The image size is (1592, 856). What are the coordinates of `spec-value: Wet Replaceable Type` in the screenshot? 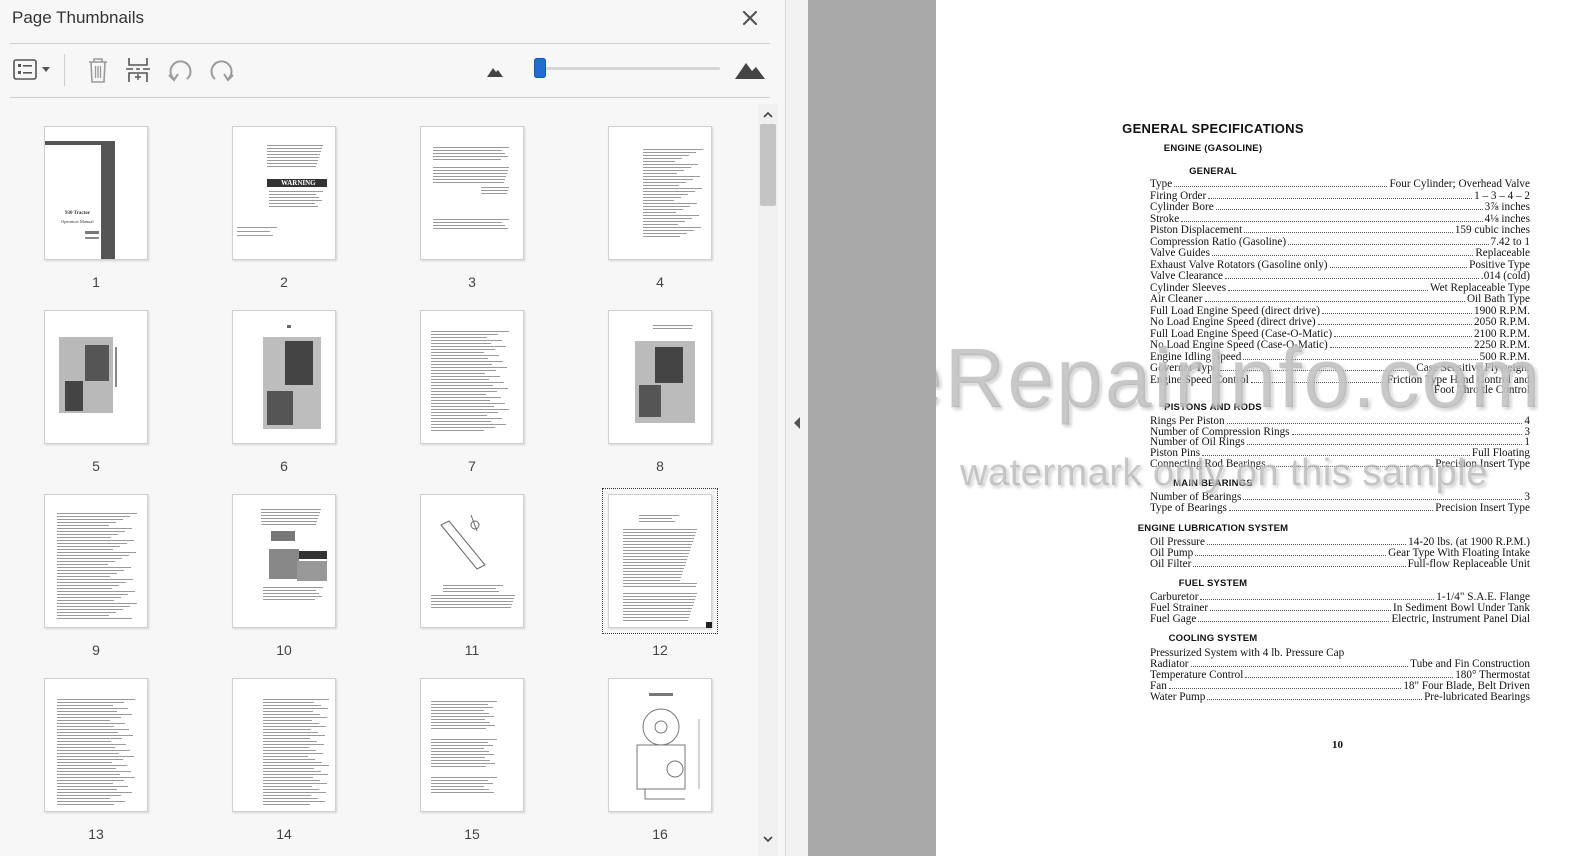 It's located at (1480, 287).